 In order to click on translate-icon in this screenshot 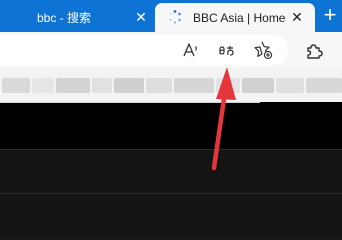, I will do `click(227, 50)`.